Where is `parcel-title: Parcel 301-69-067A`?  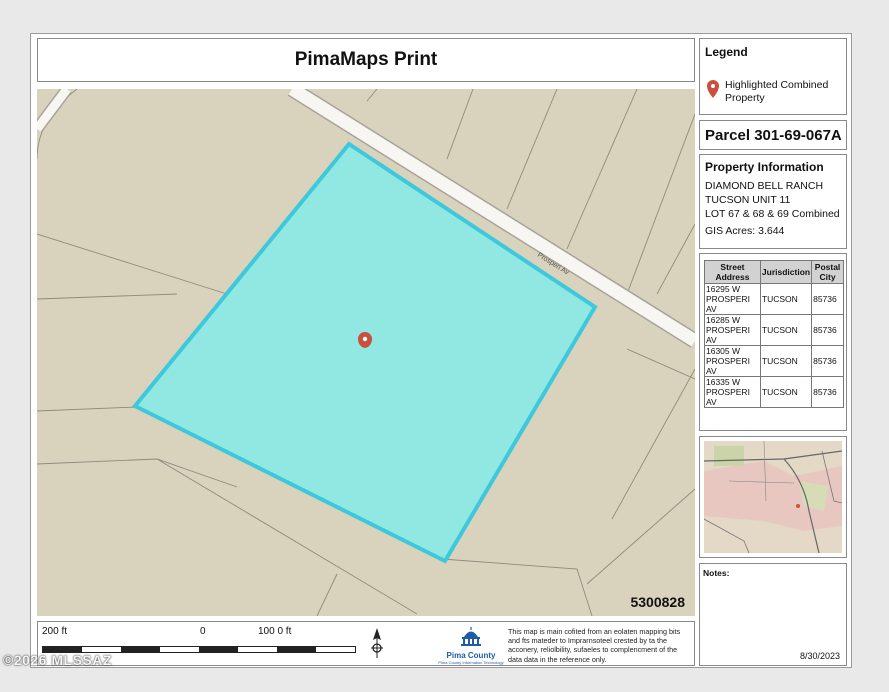 parcel-title: Parcel 301-69-067A is located at coordinates (773, 135).